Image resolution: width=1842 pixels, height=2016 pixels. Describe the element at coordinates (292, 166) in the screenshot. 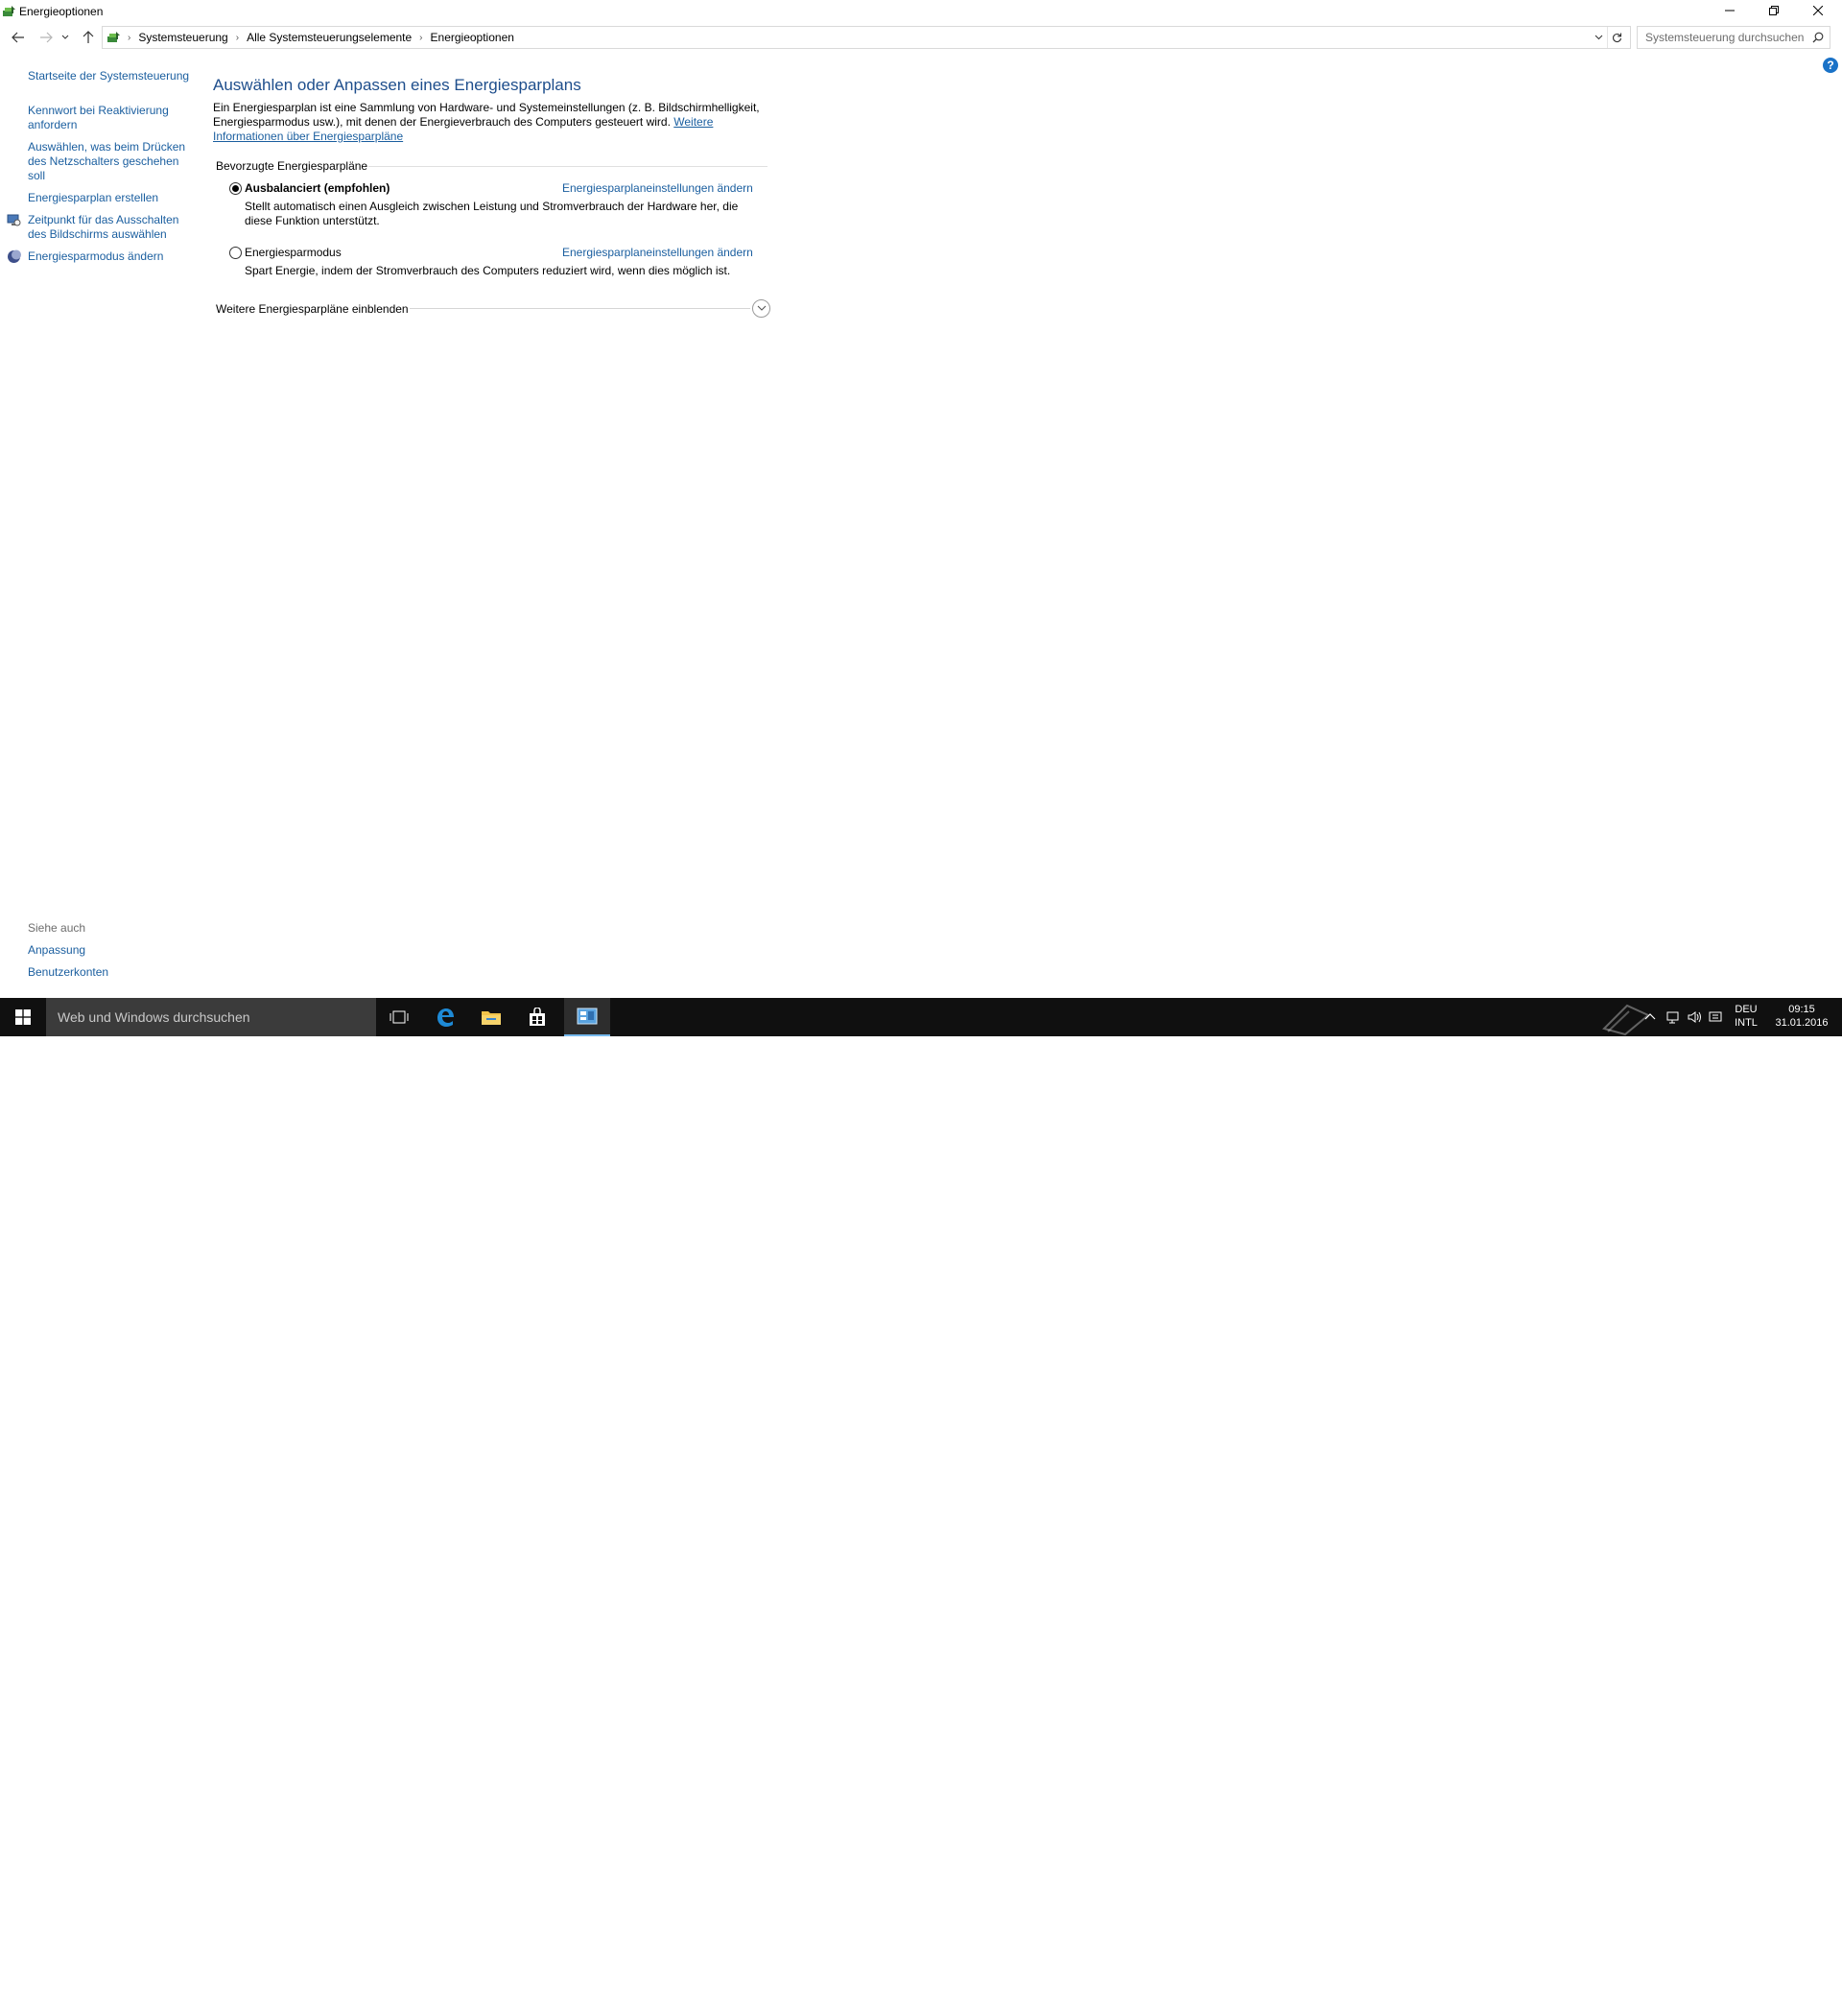

I see `preferred-plans-heading: Bevorzugte Energiesparpläne` at that location.